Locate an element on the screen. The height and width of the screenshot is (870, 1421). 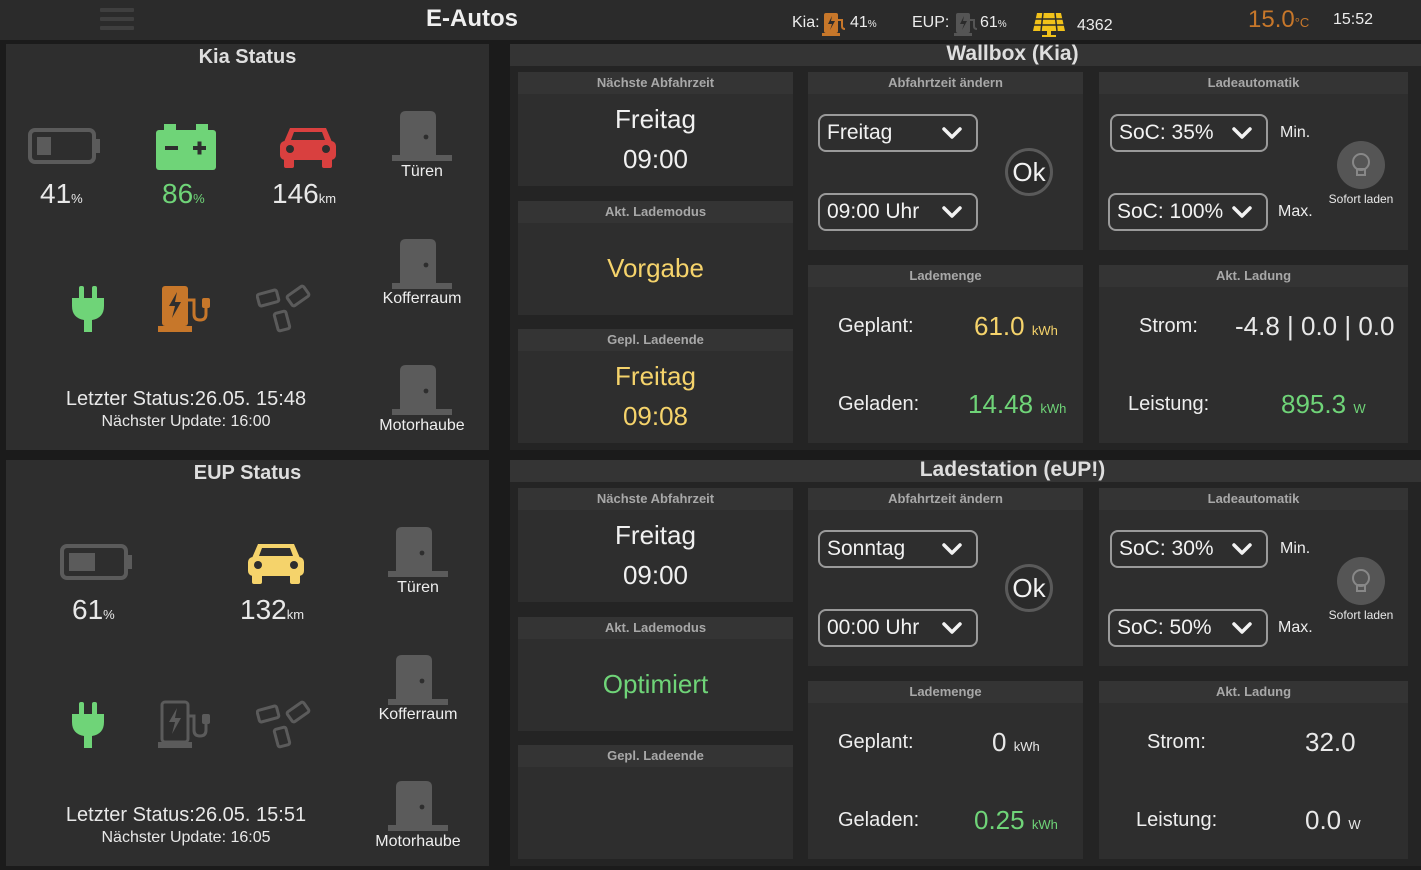
next-departure-day: Freitag is located at coordinates (655, 119).